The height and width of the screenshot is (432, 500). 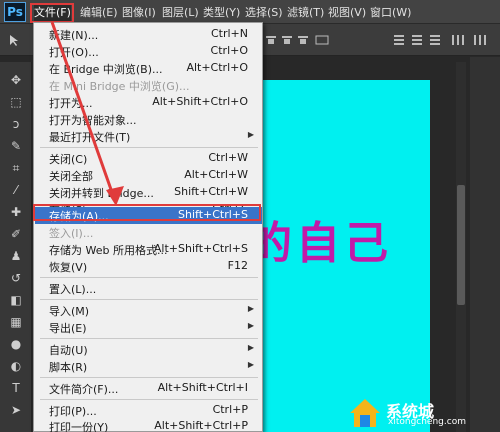 What do you see at coordinates (148, 158) in the screenshot?
I see `menu-item-close: 关闭(C) Ctrl+W` at bounding box center [148, 158].